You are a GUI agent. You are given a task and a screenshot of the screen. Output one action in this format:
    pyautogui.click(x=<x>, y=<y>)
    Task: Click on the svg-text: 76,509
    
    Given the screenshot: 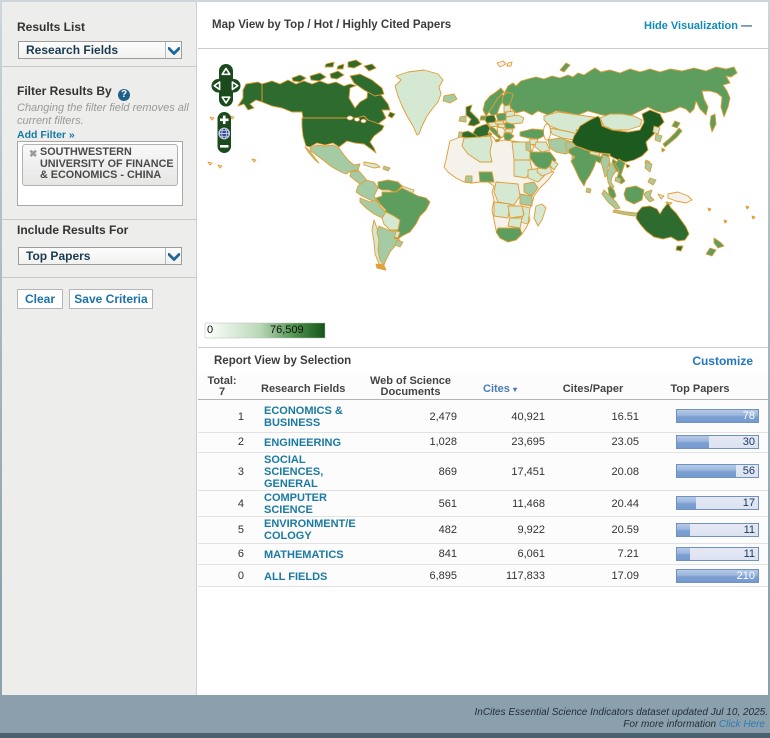 What is the action you would take?
    pyautogui.click(x=287, y=330)
    